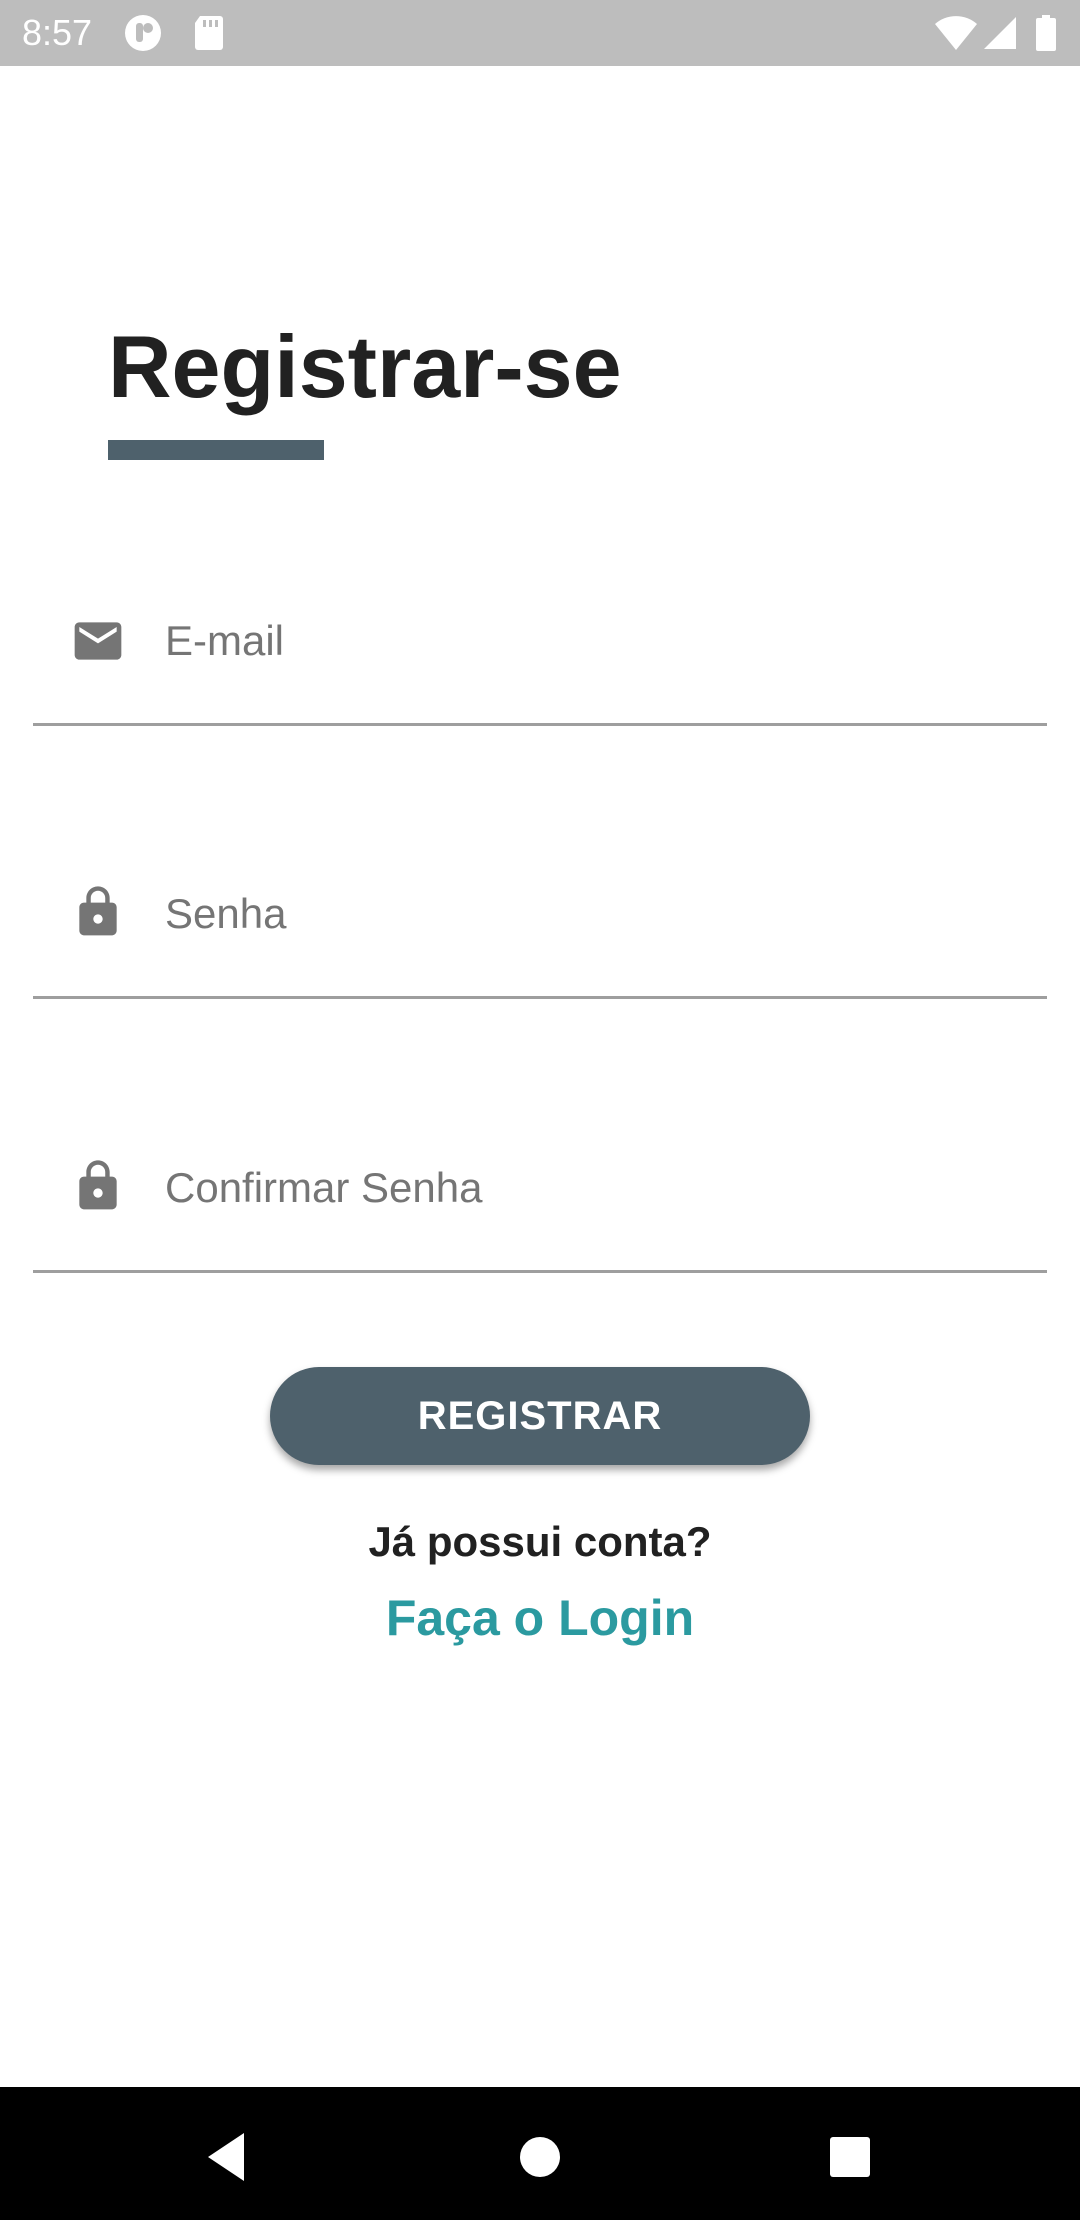 The width and height of the screenshot is (1080, 2220). I want to click on home-icon, so click(540, 2157).